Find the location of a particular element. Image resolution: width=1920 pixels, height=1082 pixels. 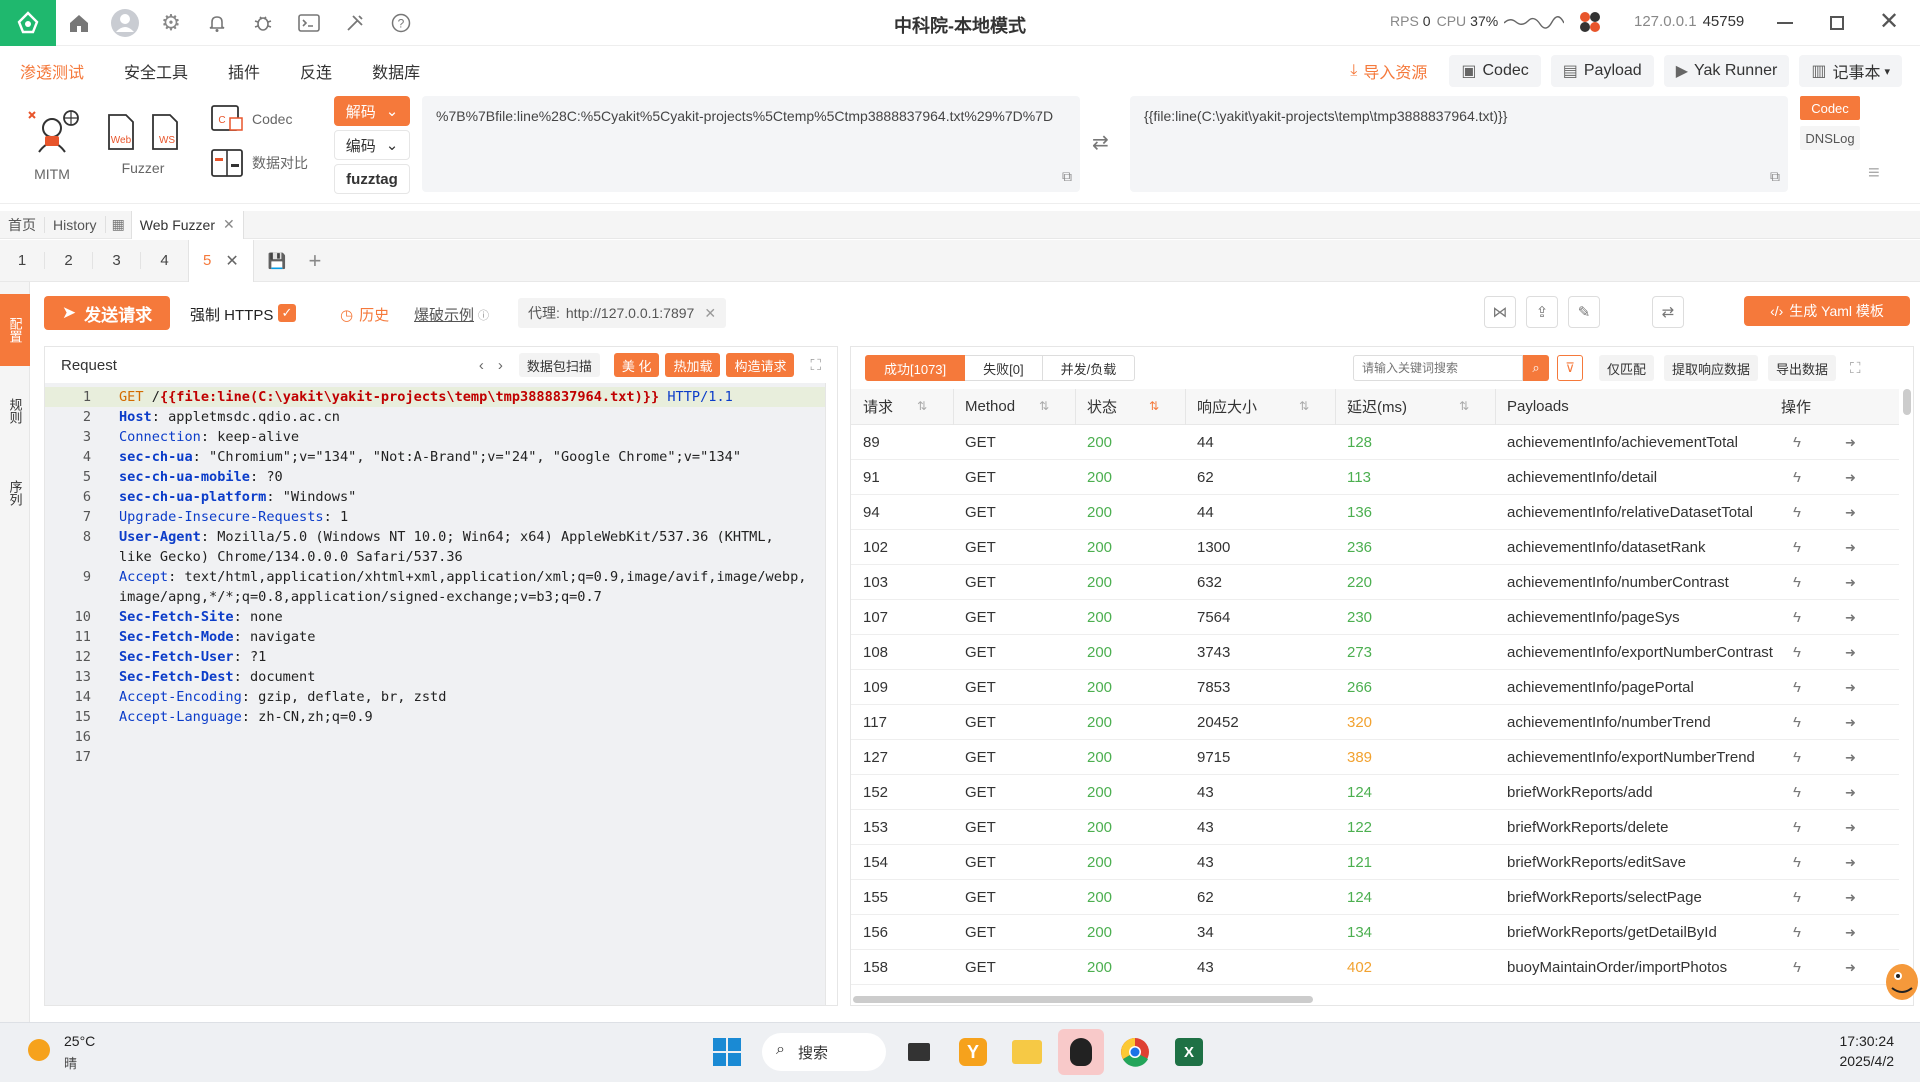

yakit-engine-icon is located at coordinates (1590, 22).